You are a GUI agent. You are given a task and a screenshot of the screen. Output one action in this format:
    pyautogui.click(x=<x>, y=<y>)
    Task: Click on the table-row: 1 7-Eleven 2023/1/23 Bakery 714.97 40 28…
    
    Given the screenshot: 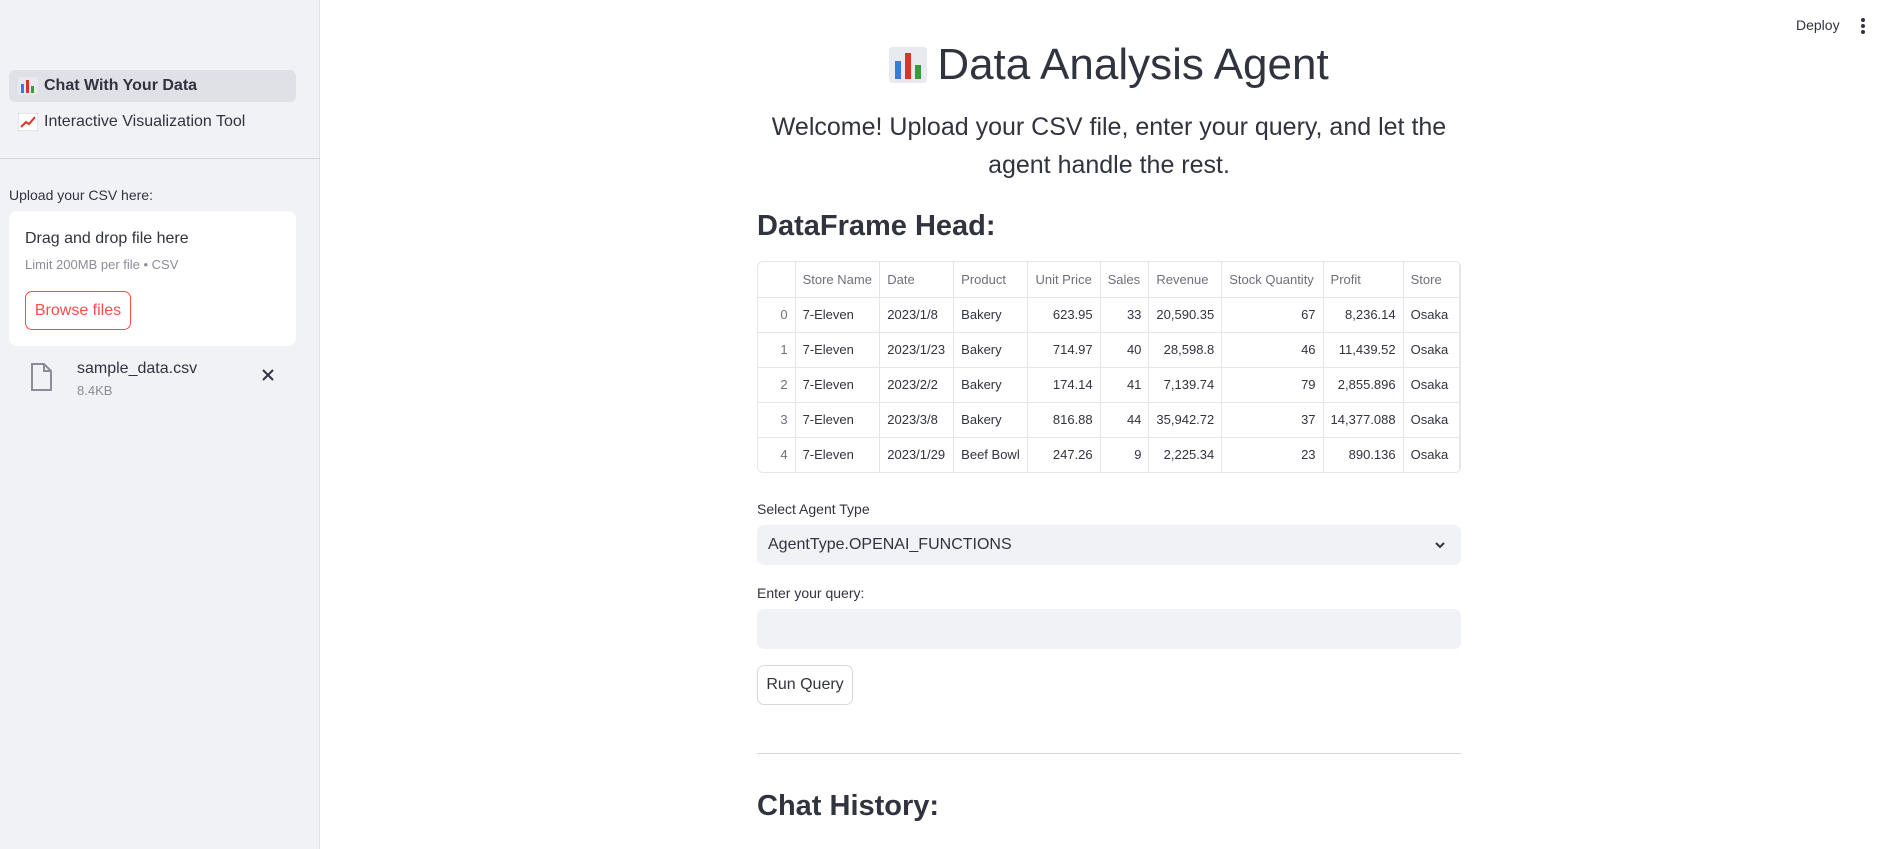 What is the action you would take?
    pyautogui.click(x=1109, y=350)
    